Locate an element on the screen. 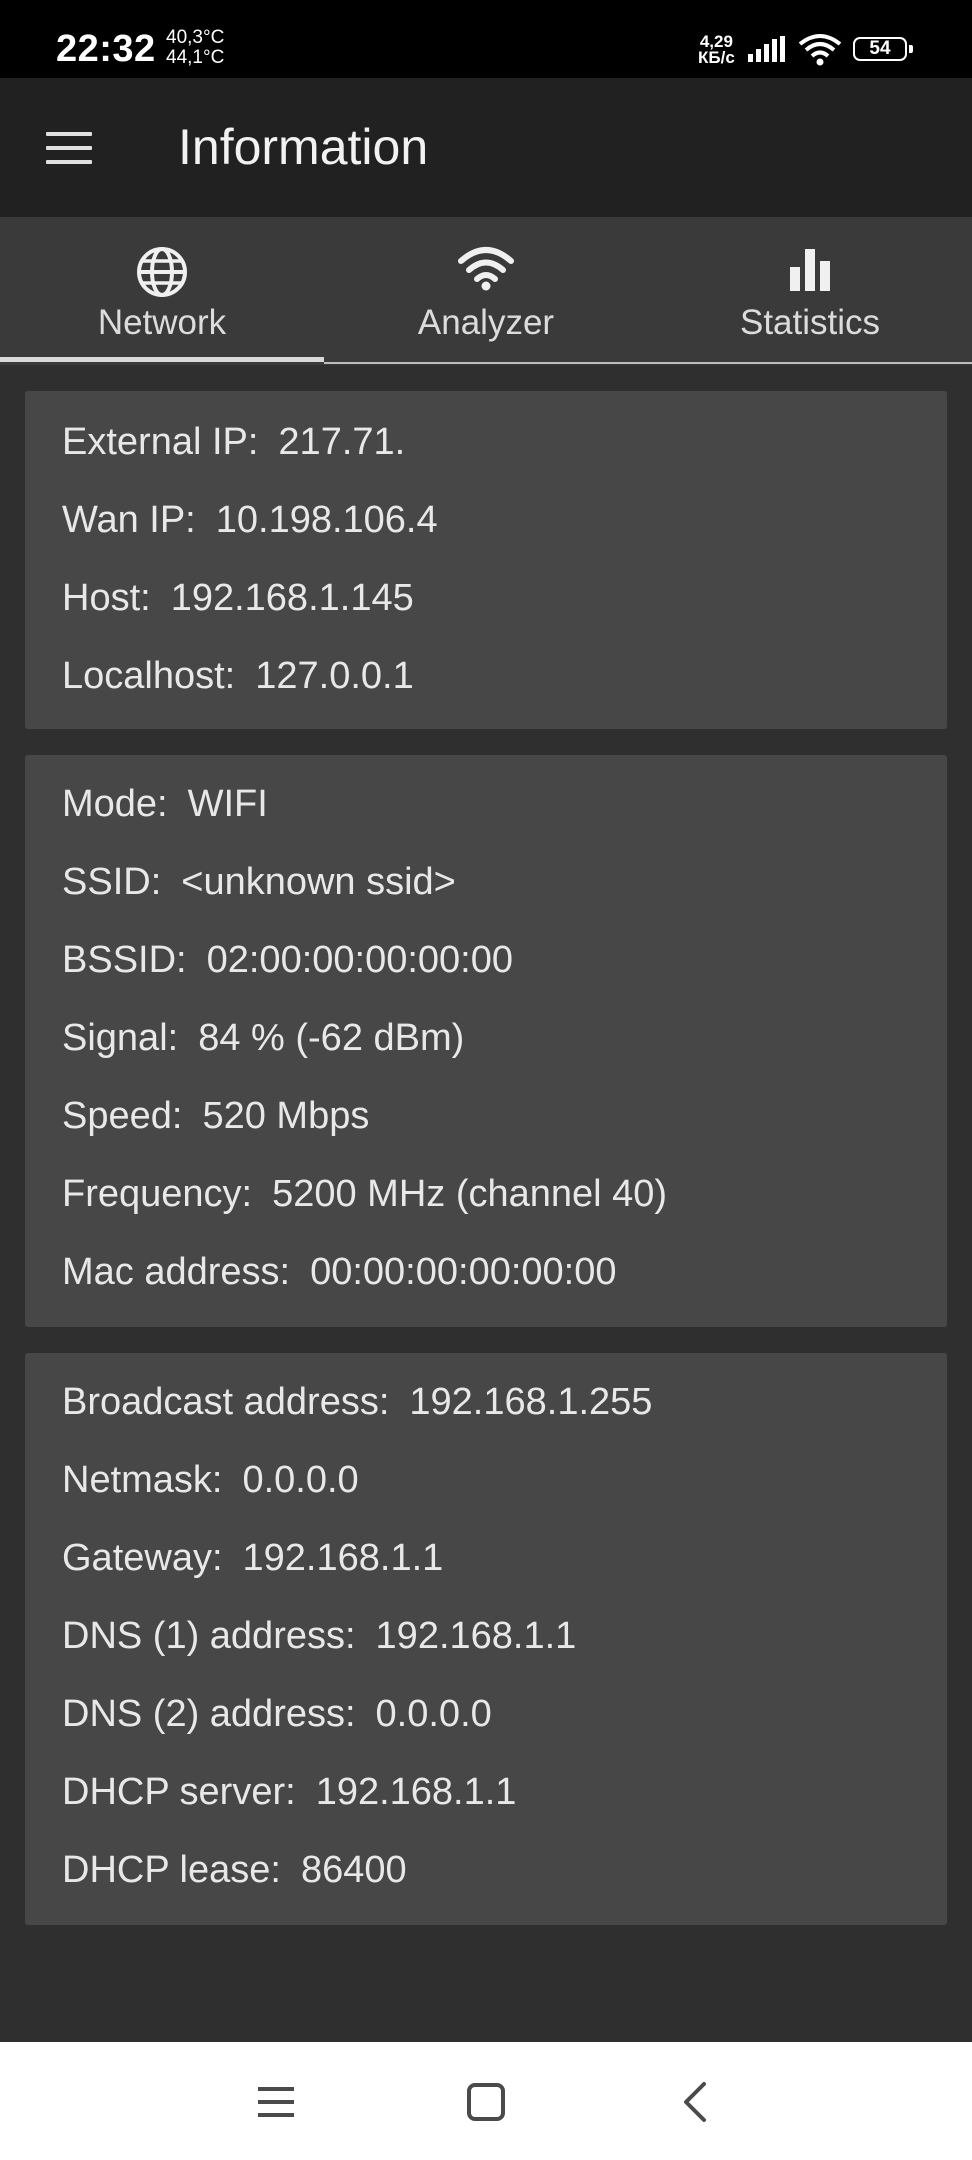  info-label: Localhost: is located at coordinates (149, 676).